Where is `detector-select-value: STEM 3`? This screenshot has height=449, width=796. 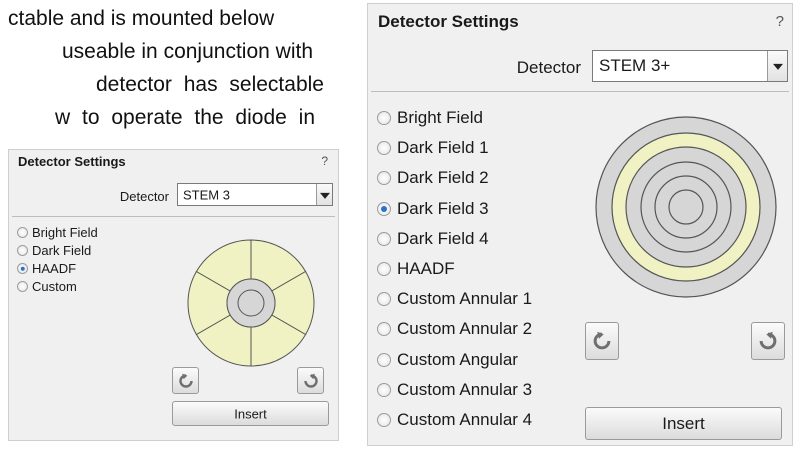
detector-select-value: STEM 3 is located at coordinates (206, 194).